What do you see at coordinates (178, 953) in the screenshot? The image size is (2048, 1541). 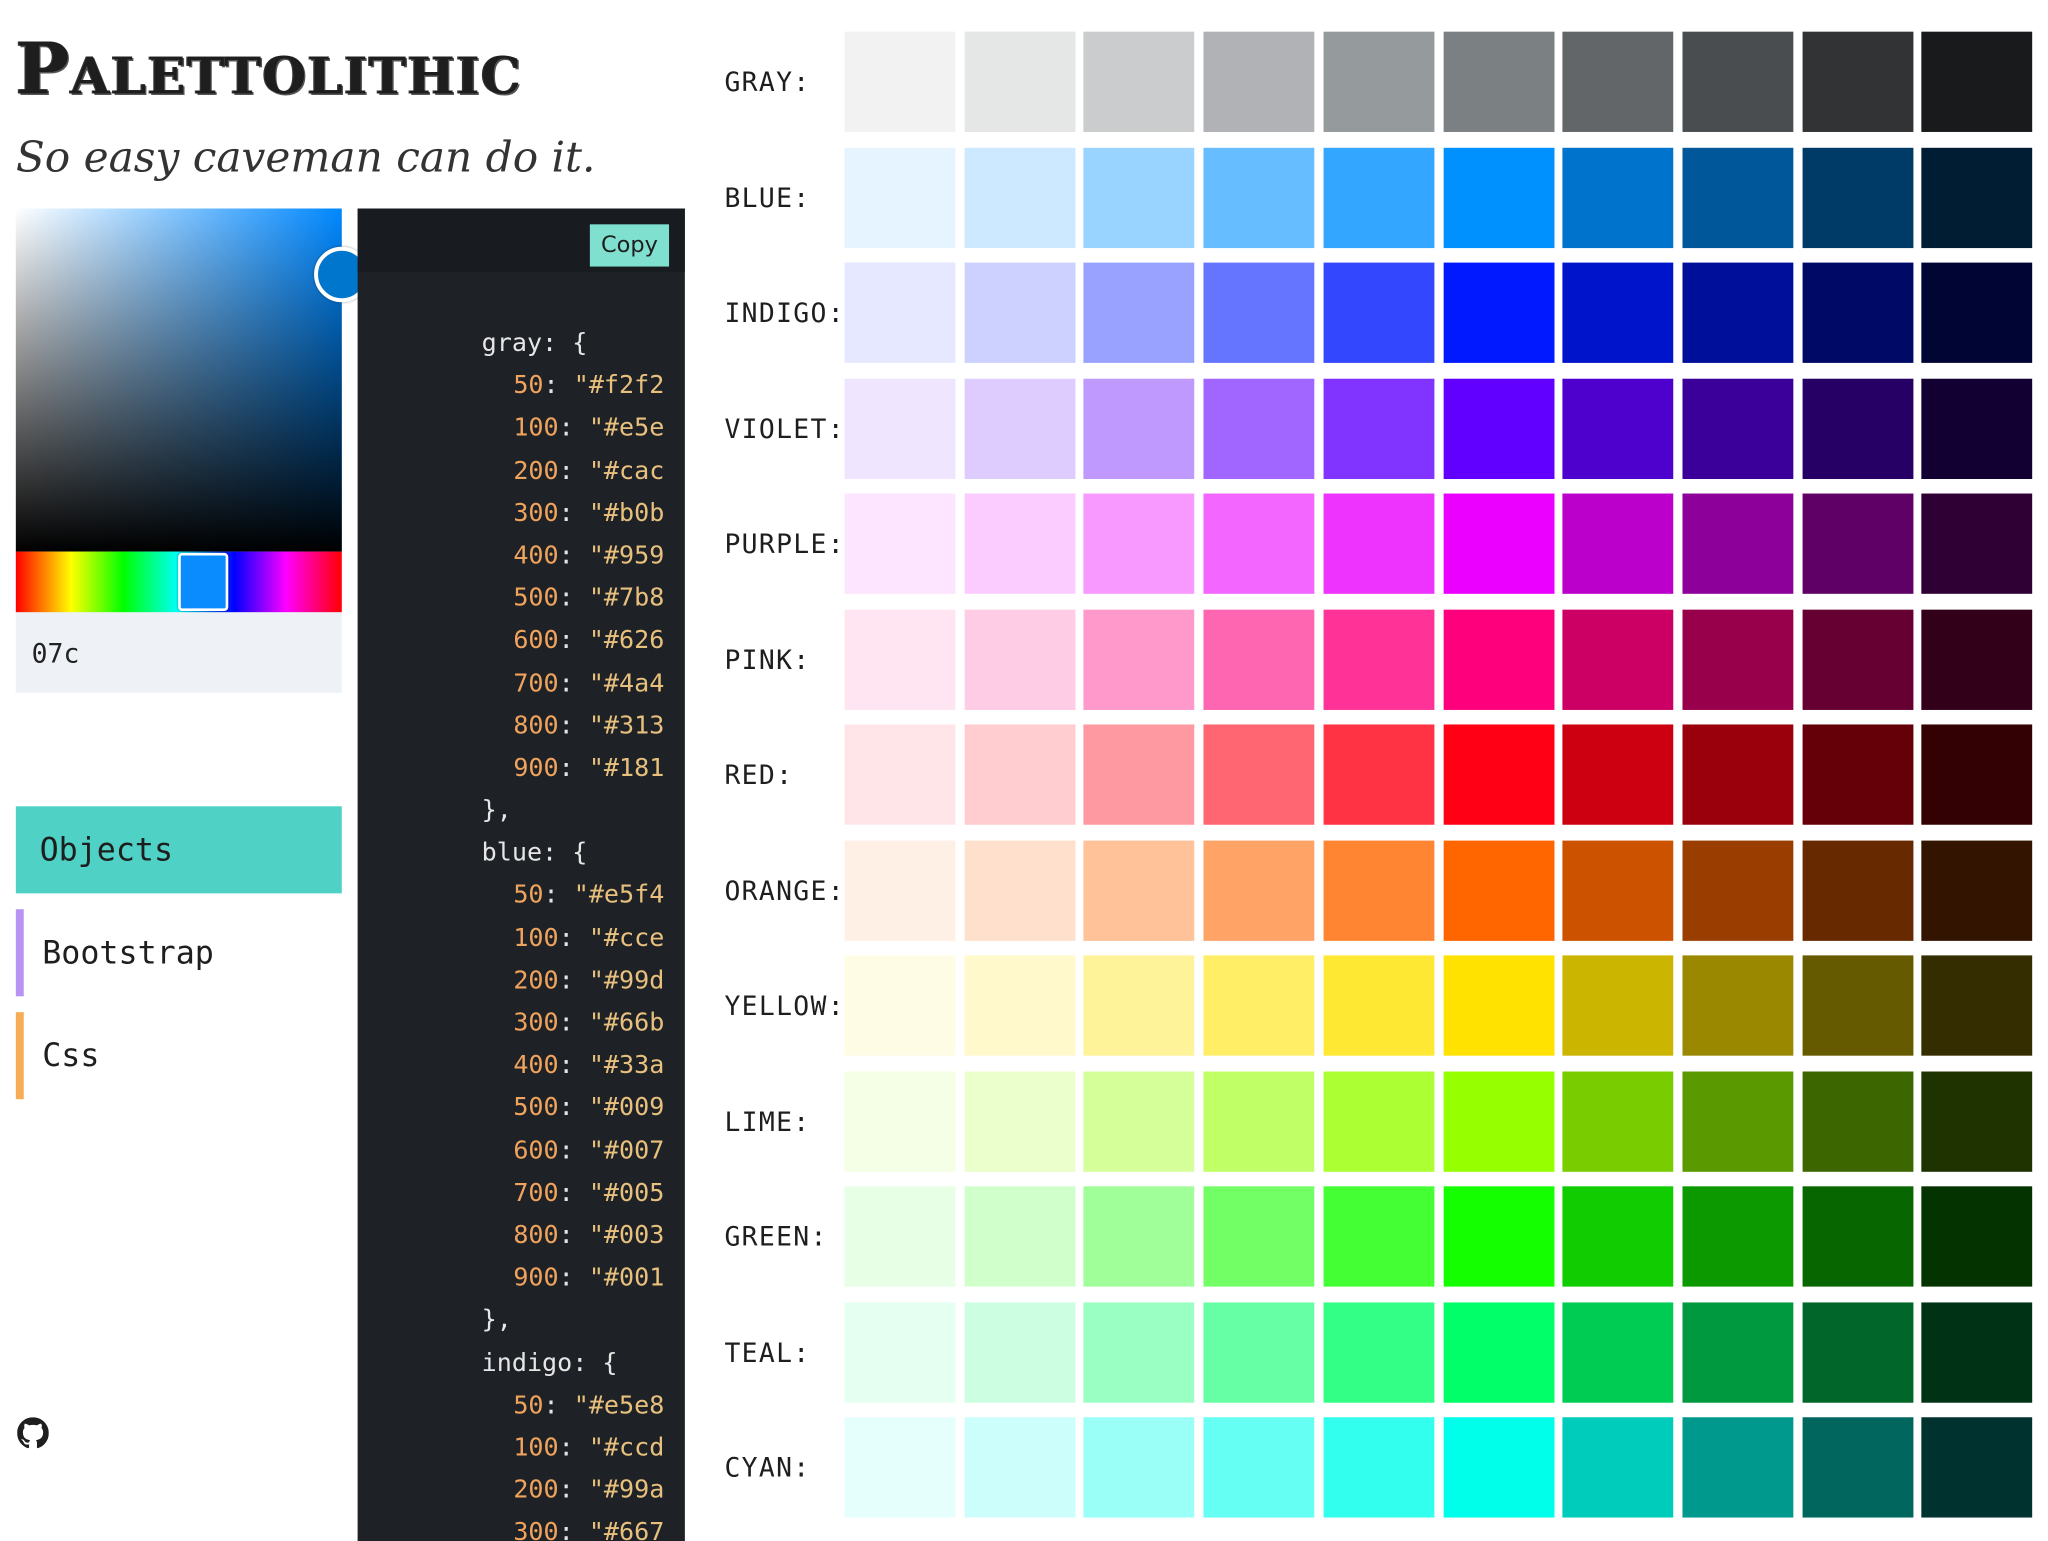 I see `tab-bootstrap: Bootstrap` at bounding box center [178, 953].